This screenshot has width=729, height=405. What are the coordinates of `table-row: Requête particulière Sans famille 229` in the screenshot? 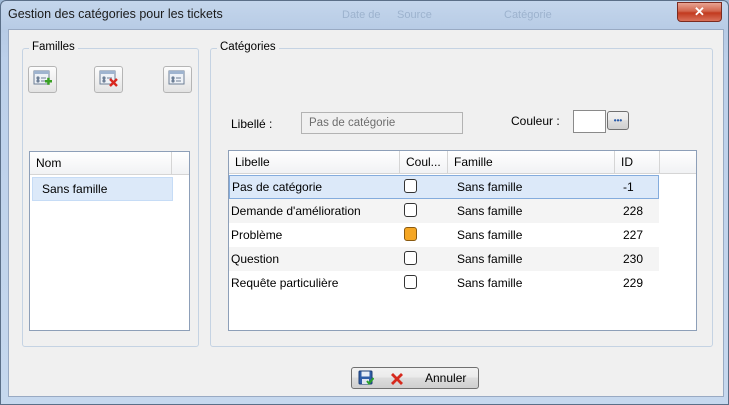 It's located at (444, 283).